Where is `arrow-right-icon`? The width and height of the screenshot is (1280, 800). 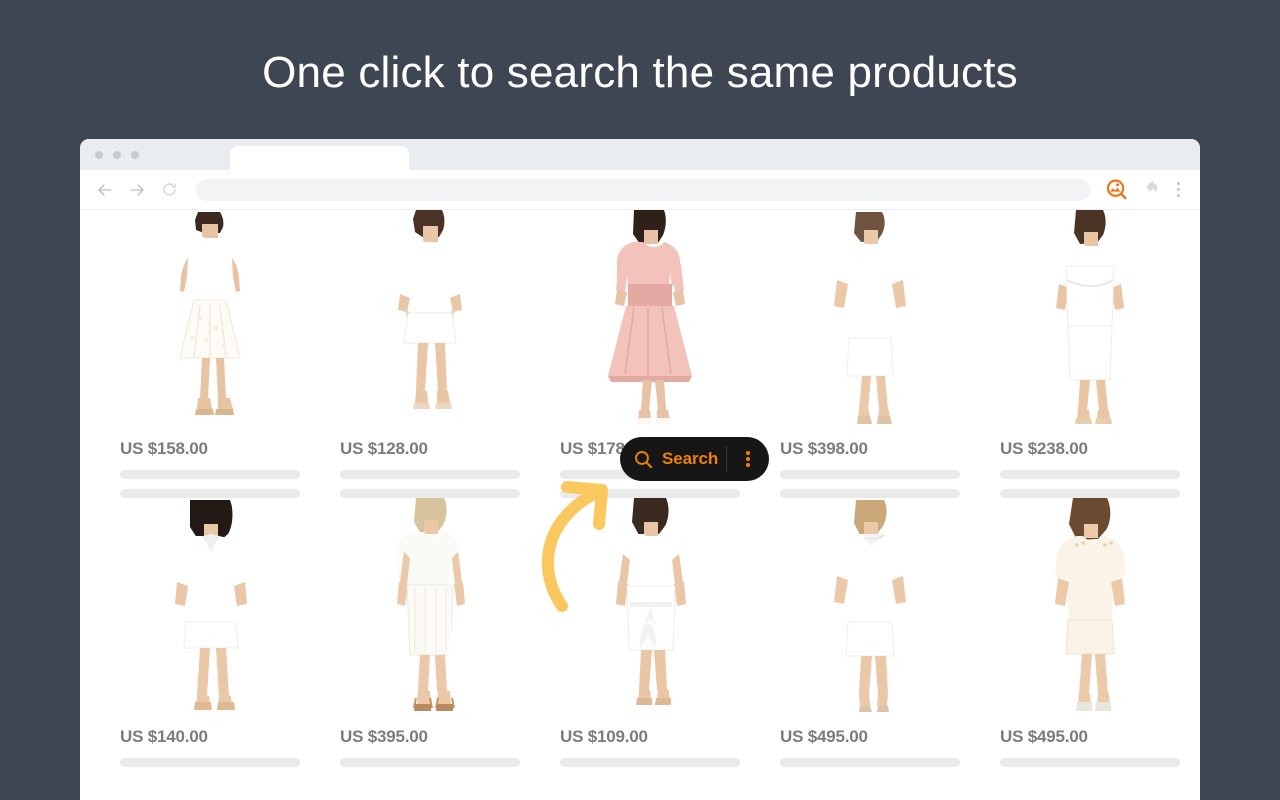
arrow-right-icon is located at coordinates (137, 190).